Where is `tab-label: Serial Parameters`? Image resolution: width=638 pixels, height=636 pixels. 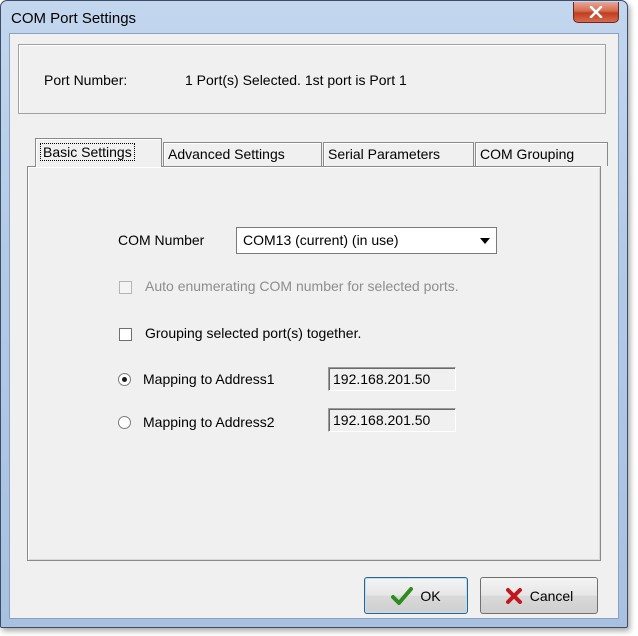
tab-label: Serial Parameters is located at coordinates (384, 154).